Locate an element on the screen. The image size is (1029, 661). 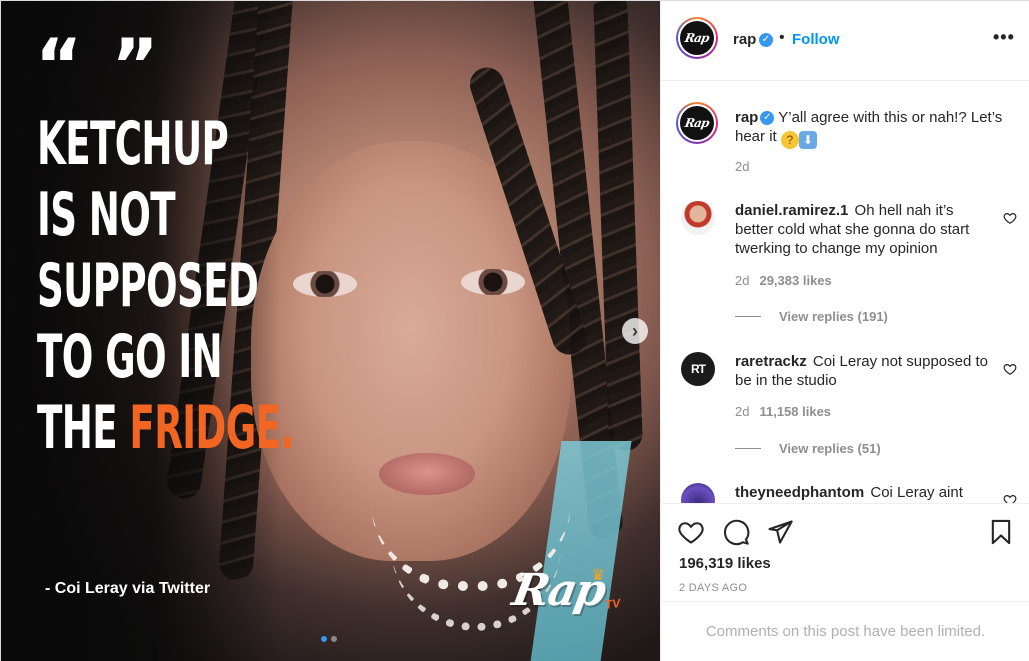
headline-line: IS NOT is located at coordinates (106, 215).